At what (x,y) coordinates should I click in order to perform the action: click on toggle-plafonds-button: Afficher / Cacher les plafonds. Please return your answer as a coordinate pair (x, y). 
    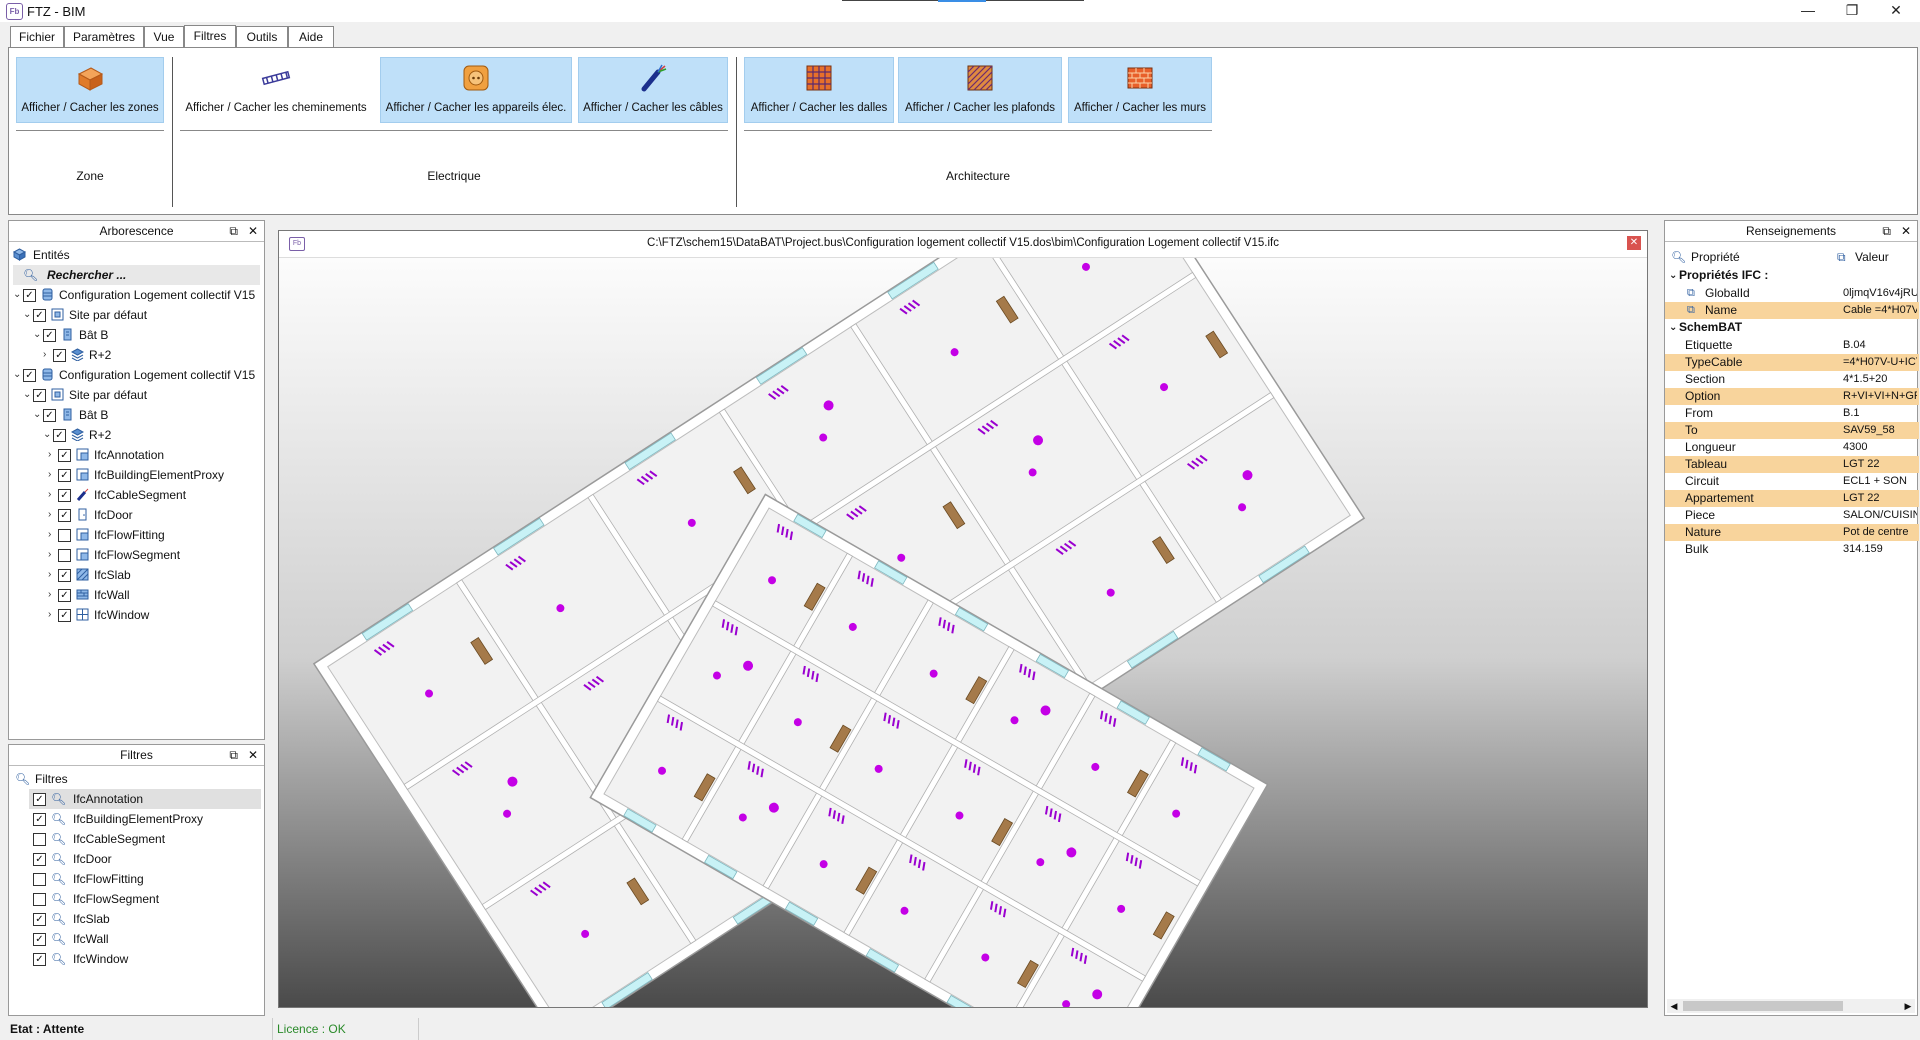
    Looking at the image, I should click on (980, 90).